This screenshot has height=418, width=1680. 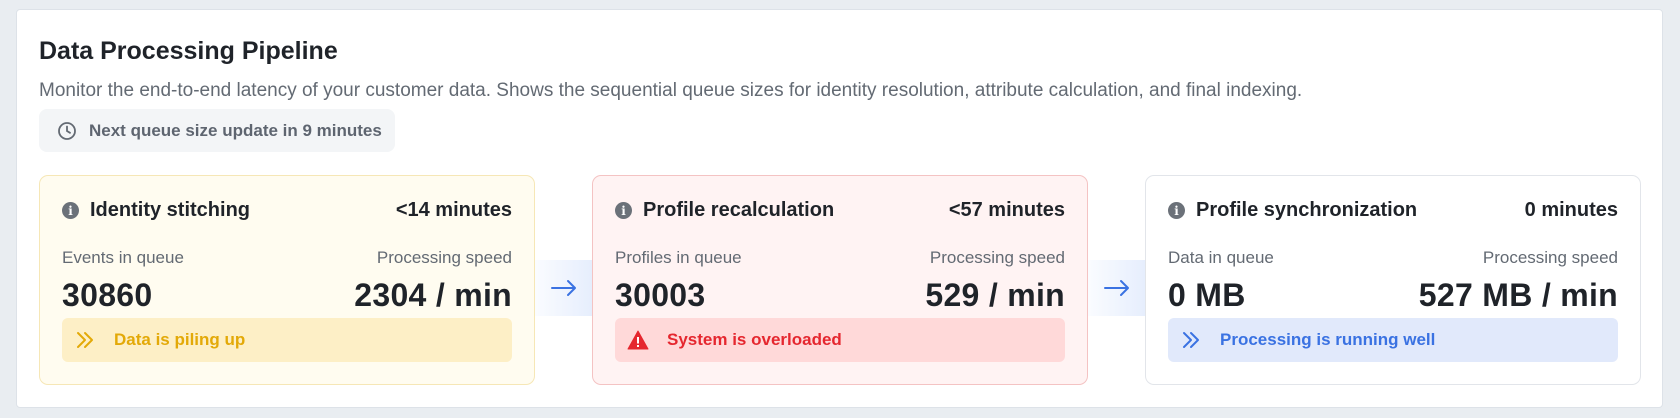 I want to click on next-update-text: Next queue size update in 9 minutes, so click(x=235, y=130).